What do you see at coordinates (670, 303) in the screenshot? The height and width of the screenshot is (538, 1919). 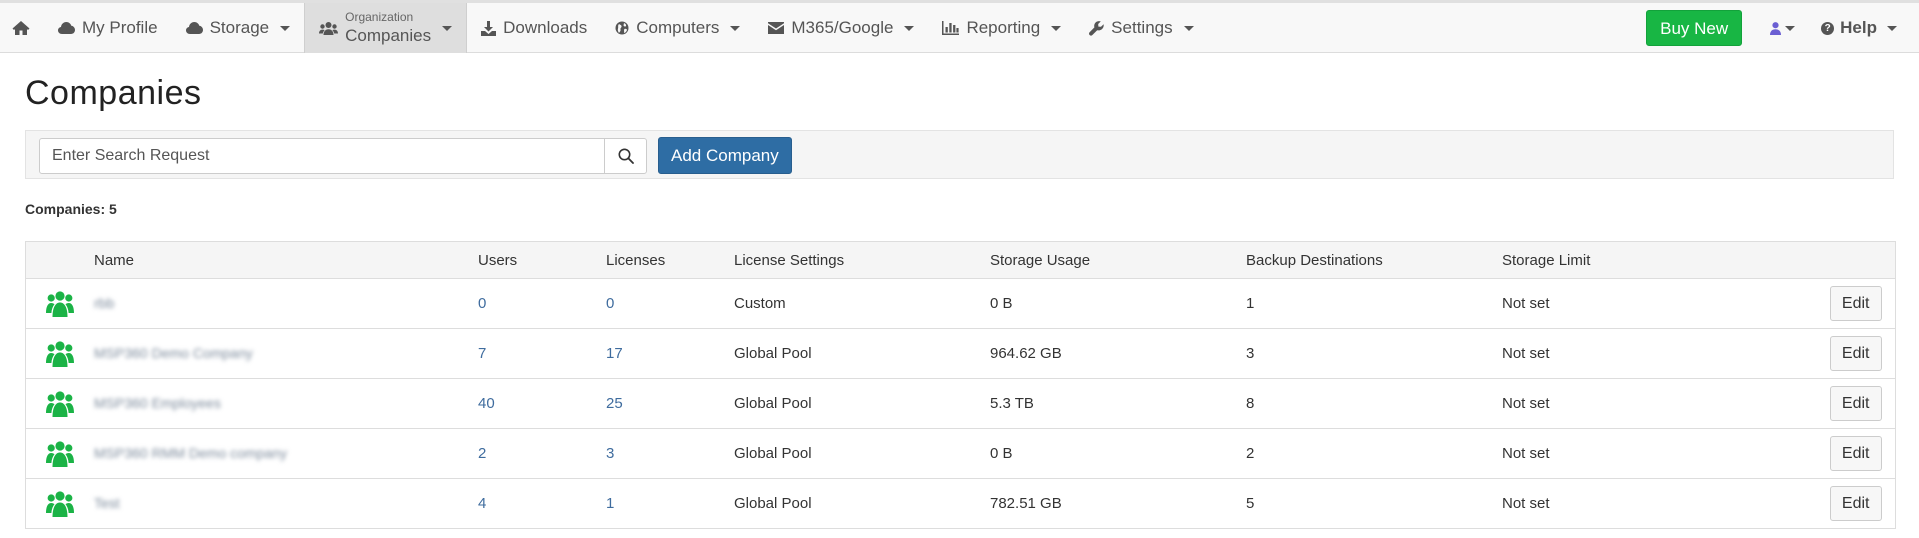 I see `cell-licenses: 0` at bounding box center [670, 303].